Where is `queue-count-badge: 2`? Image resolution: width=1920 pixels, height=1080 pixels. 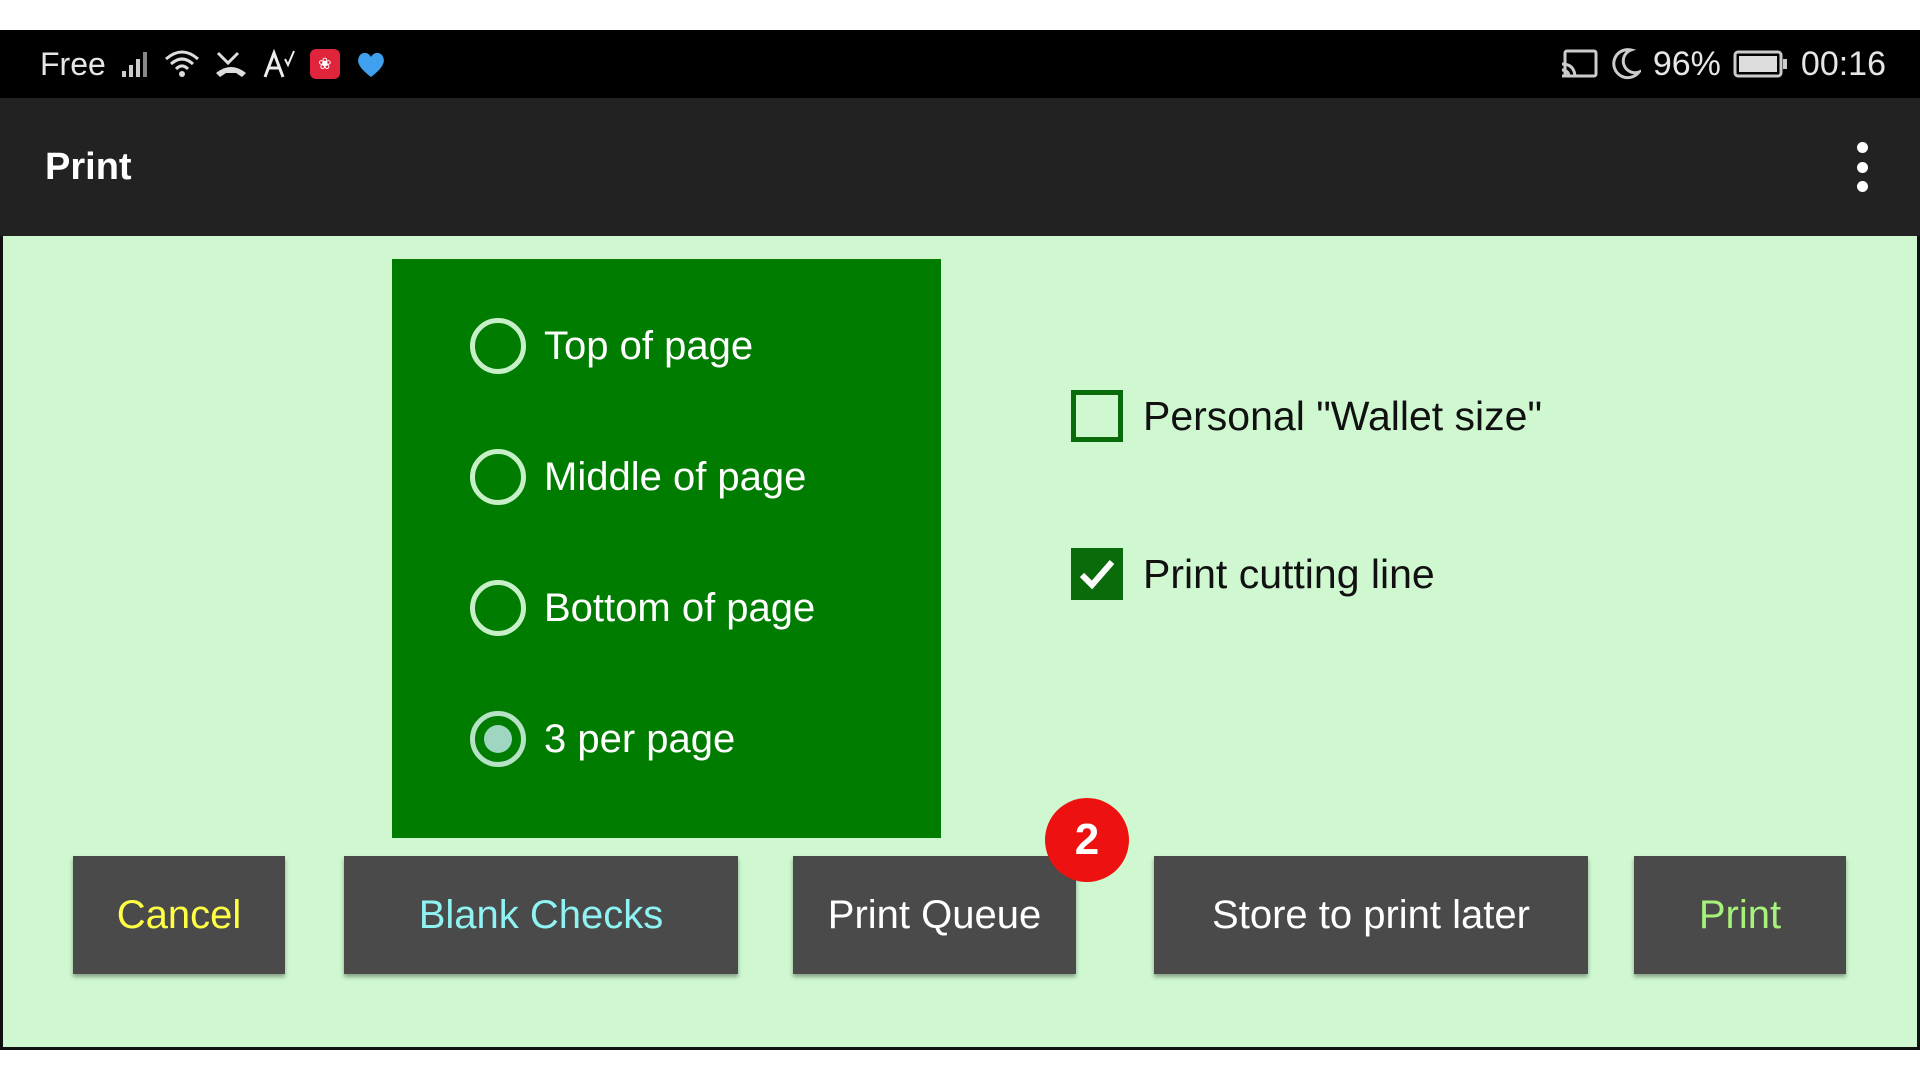 queue-count-badge: 2 is located at coordinates (1087, 840).